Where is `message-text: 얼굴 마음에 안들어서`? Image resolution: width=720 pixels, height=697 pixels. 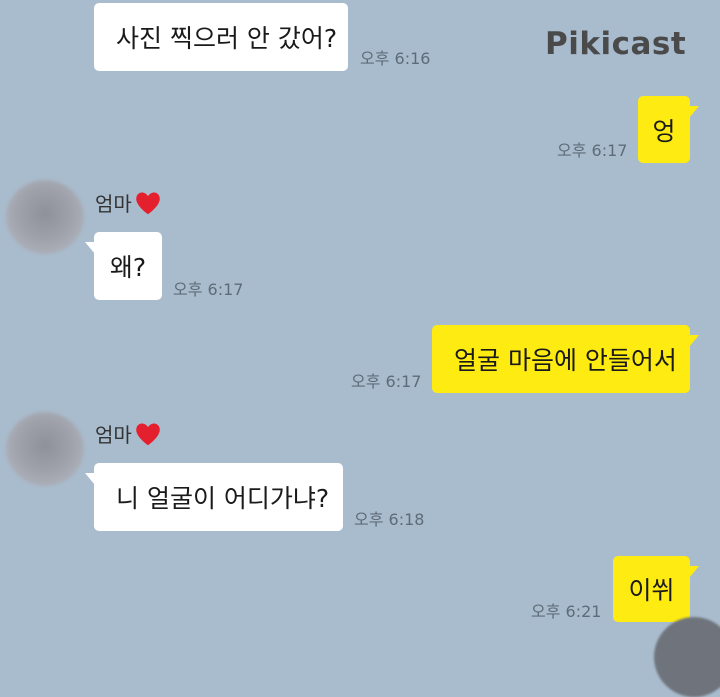 message-text: 얼굴 마음에 안들어서 is located at coordinates (565, 360).